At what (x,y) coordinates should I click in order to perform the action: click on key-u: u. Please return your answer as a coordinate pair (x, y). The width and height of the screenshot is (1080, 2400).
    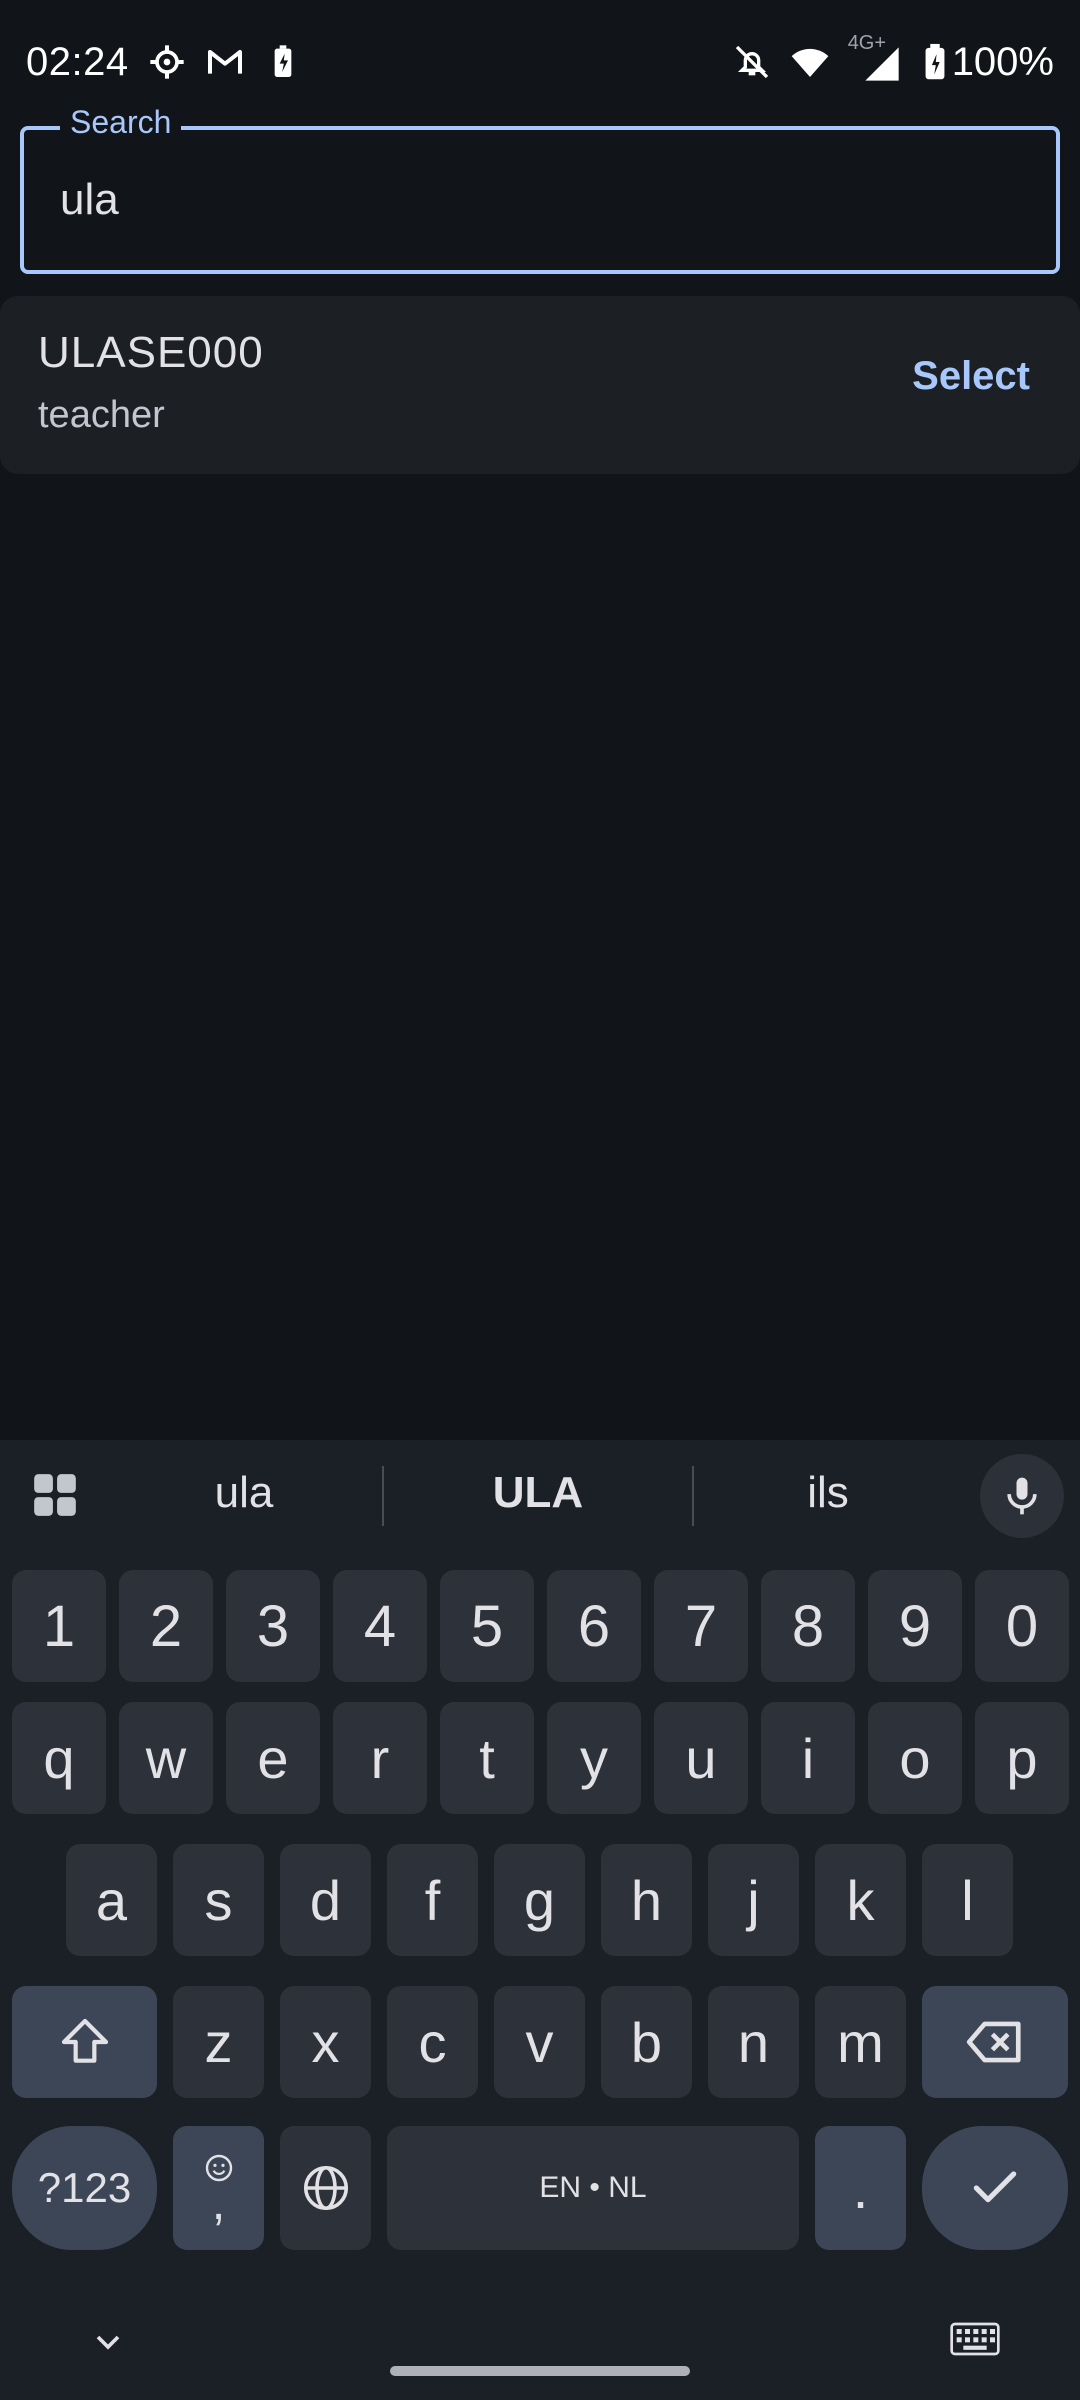
    Looking at the image, I should click on (701, 1758).